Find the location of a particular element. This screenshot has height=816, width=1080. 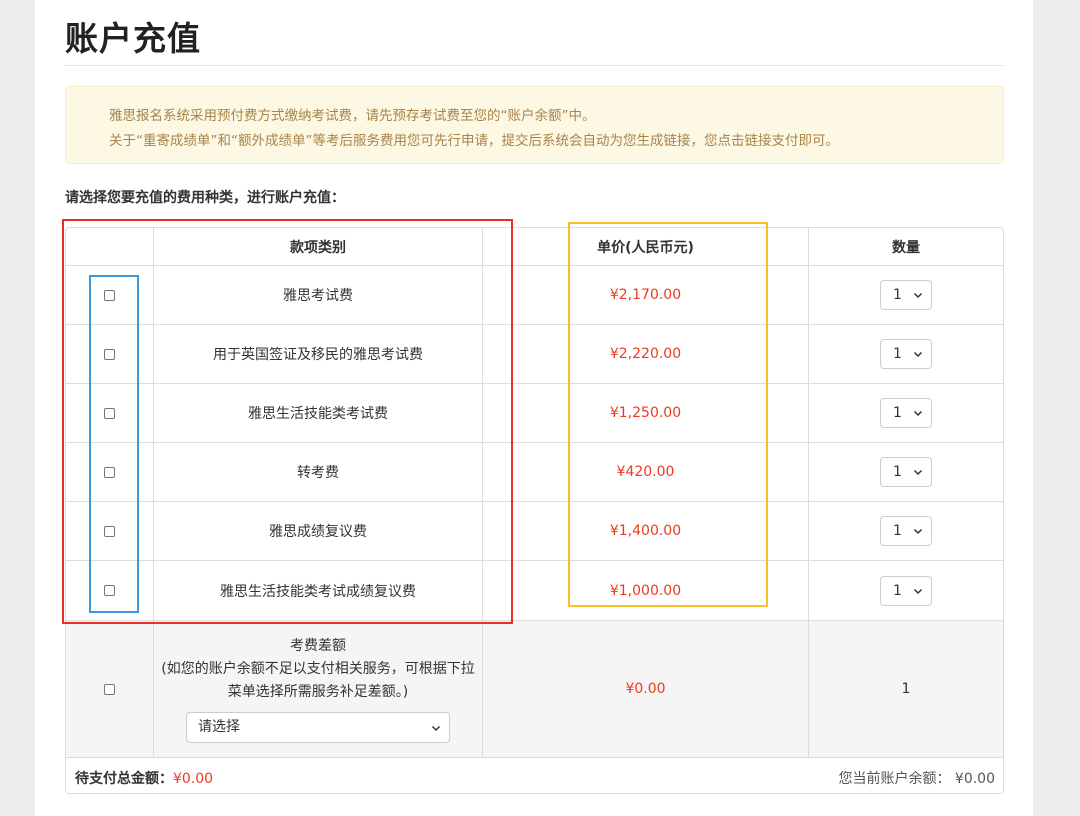

fee-price: ¥1,400.00 is located at coordinates (646, 531).